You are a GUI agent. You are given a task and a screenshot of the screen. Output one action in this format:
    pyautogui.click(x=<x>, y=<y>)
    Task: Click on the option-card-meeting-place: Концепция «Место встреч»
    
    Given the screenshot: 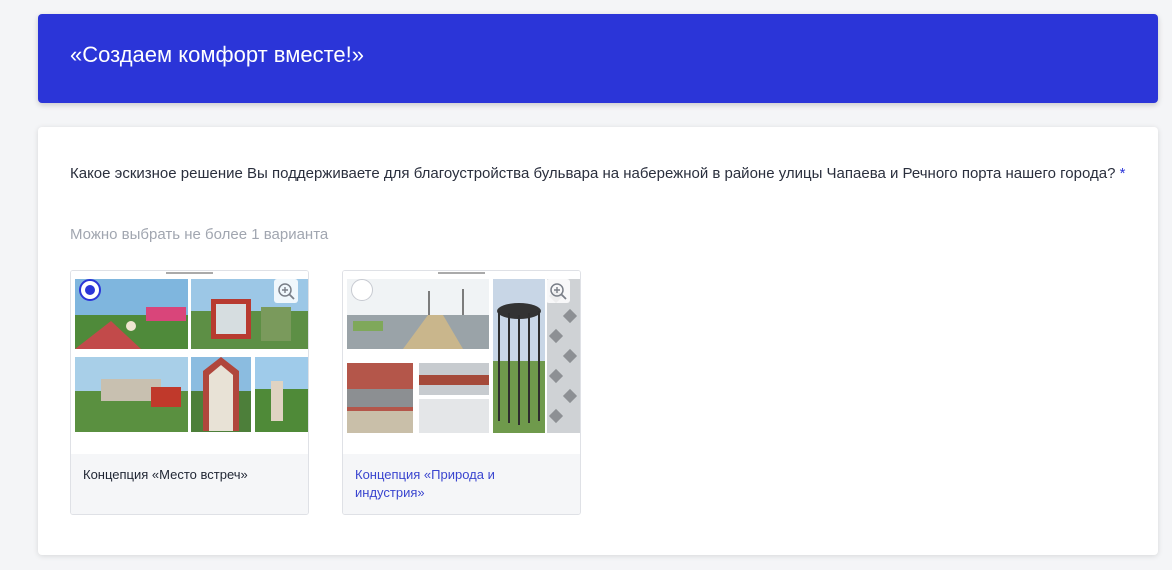 What is the action you would take?
    pyautogui.click(x=189, y=392)
    